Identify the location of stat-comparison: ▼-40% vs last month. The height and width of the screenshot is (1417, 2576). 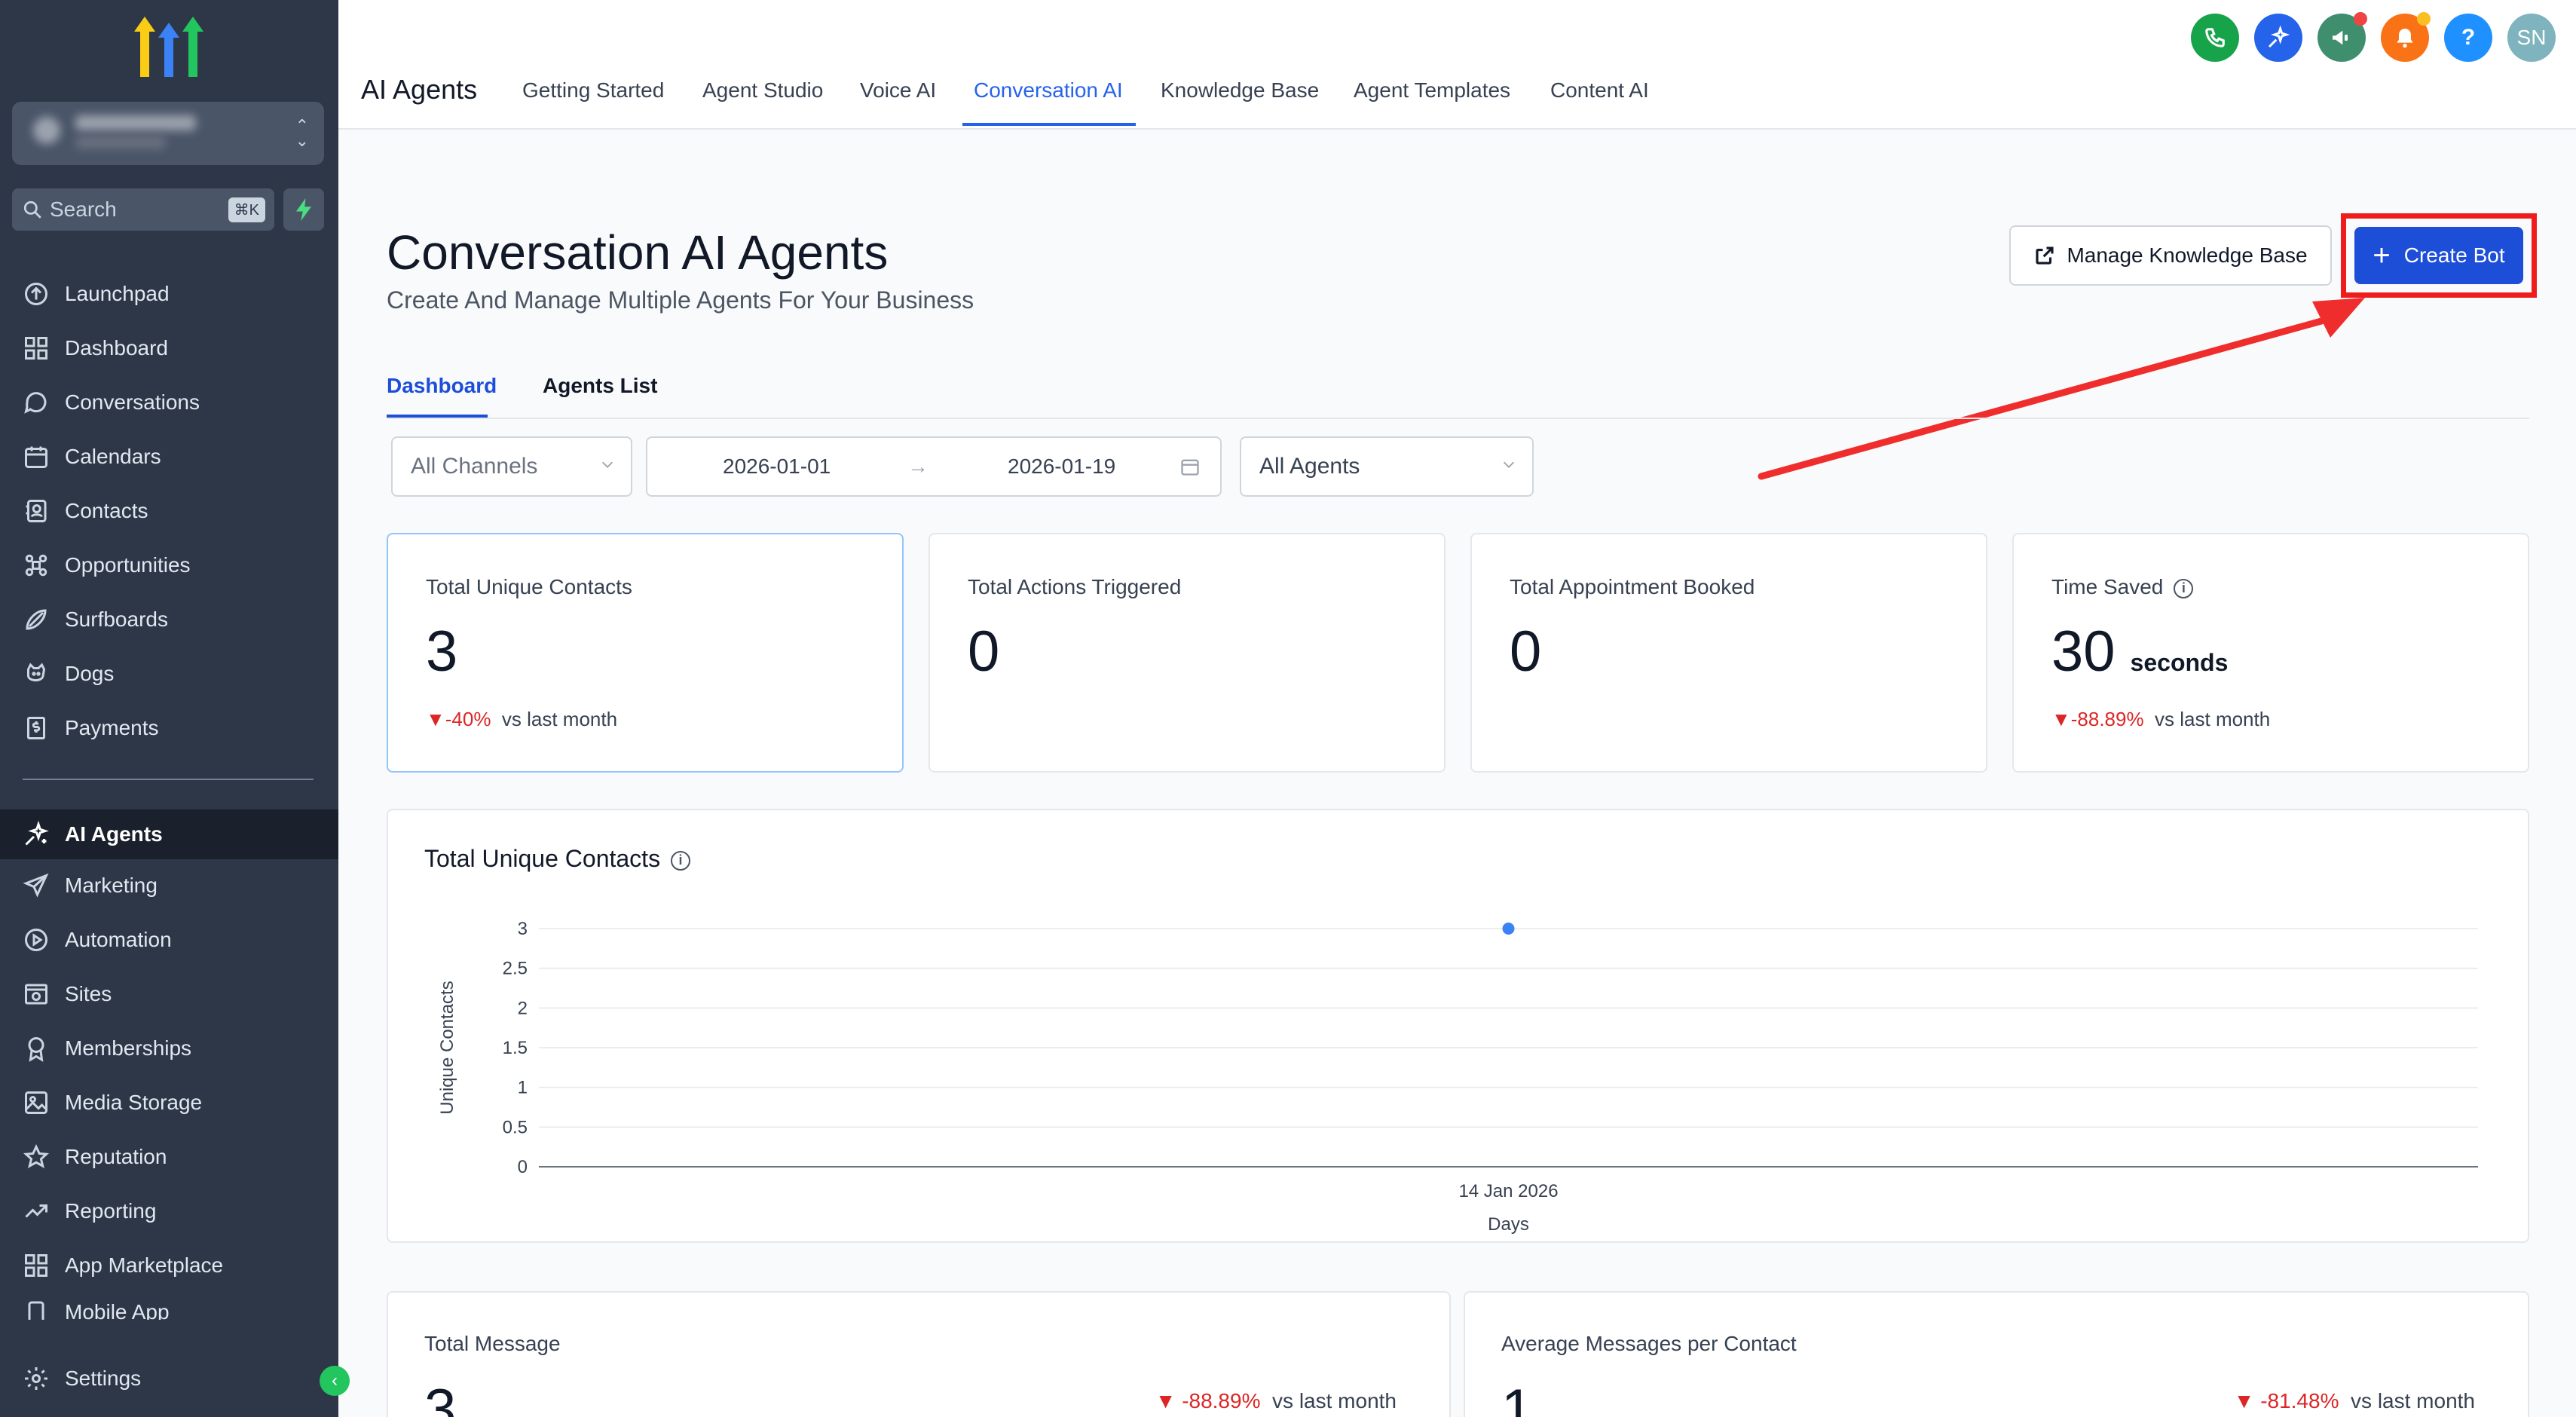
(521, 720).